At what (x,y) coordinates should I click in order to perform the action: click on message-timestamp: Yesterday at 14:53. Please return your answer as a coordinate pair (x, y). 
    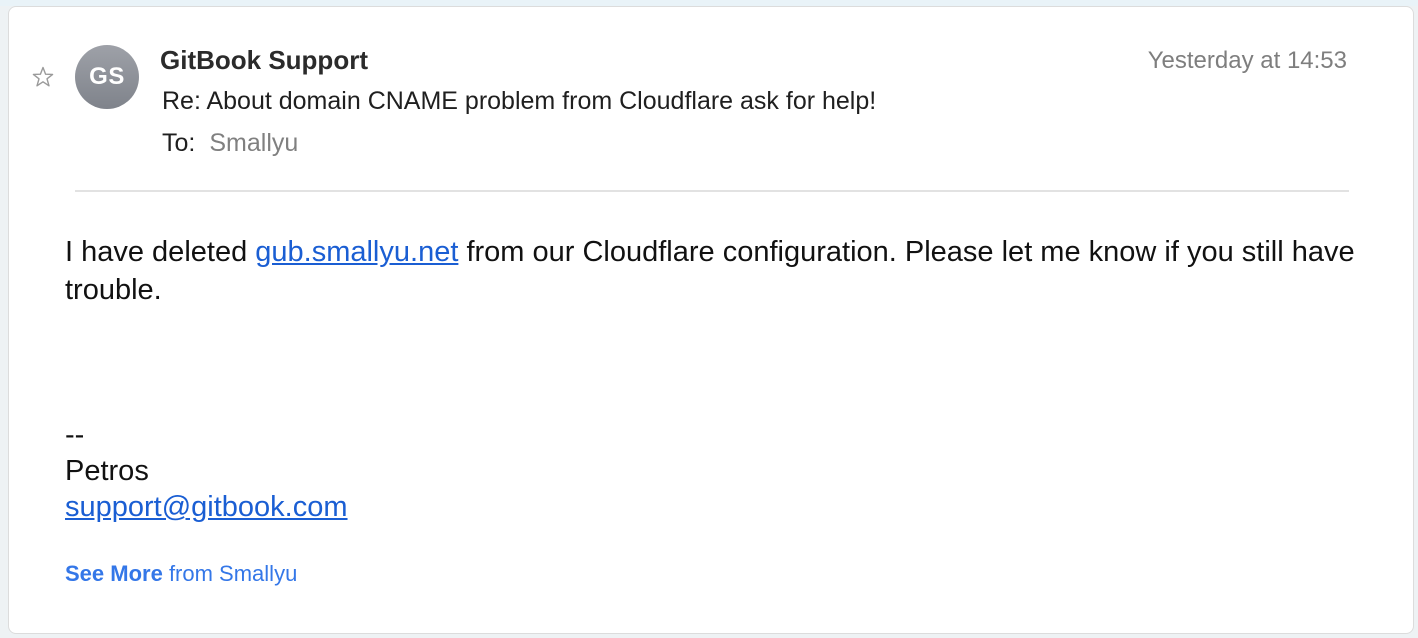
    Looking at the image, I should click on (1247, 60).